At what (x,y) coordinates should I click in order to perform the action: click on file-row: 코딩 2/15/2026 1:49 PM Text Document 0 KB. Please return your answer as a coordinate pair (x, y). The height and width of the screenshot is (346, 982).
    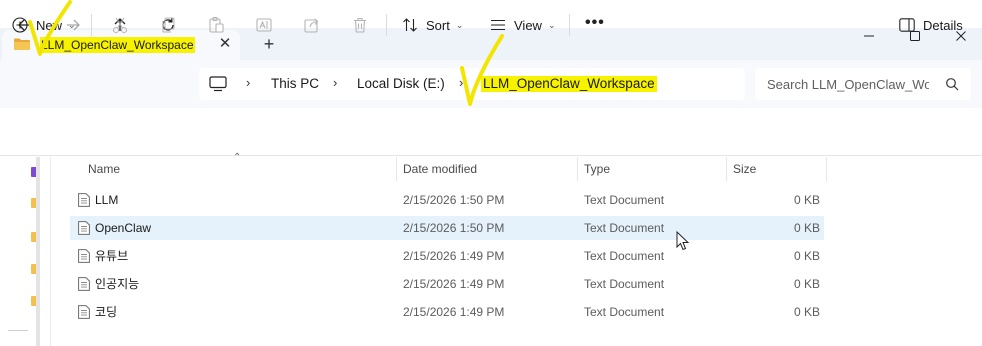
    Looking at the image, I should click on (447, 312).